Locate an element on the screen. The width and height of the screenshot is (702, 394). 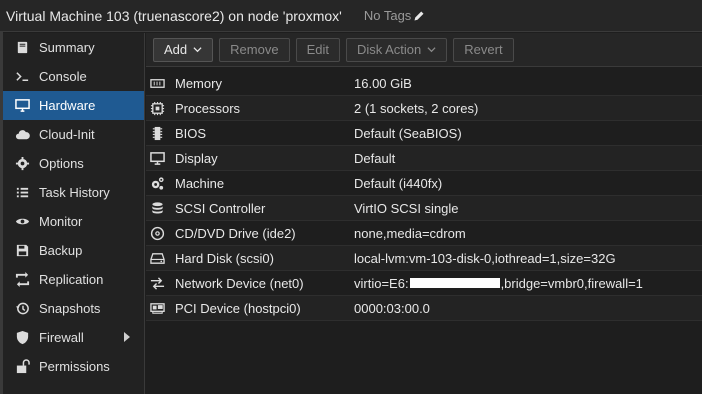
retweet-icon is located at coordinates (22, 280).